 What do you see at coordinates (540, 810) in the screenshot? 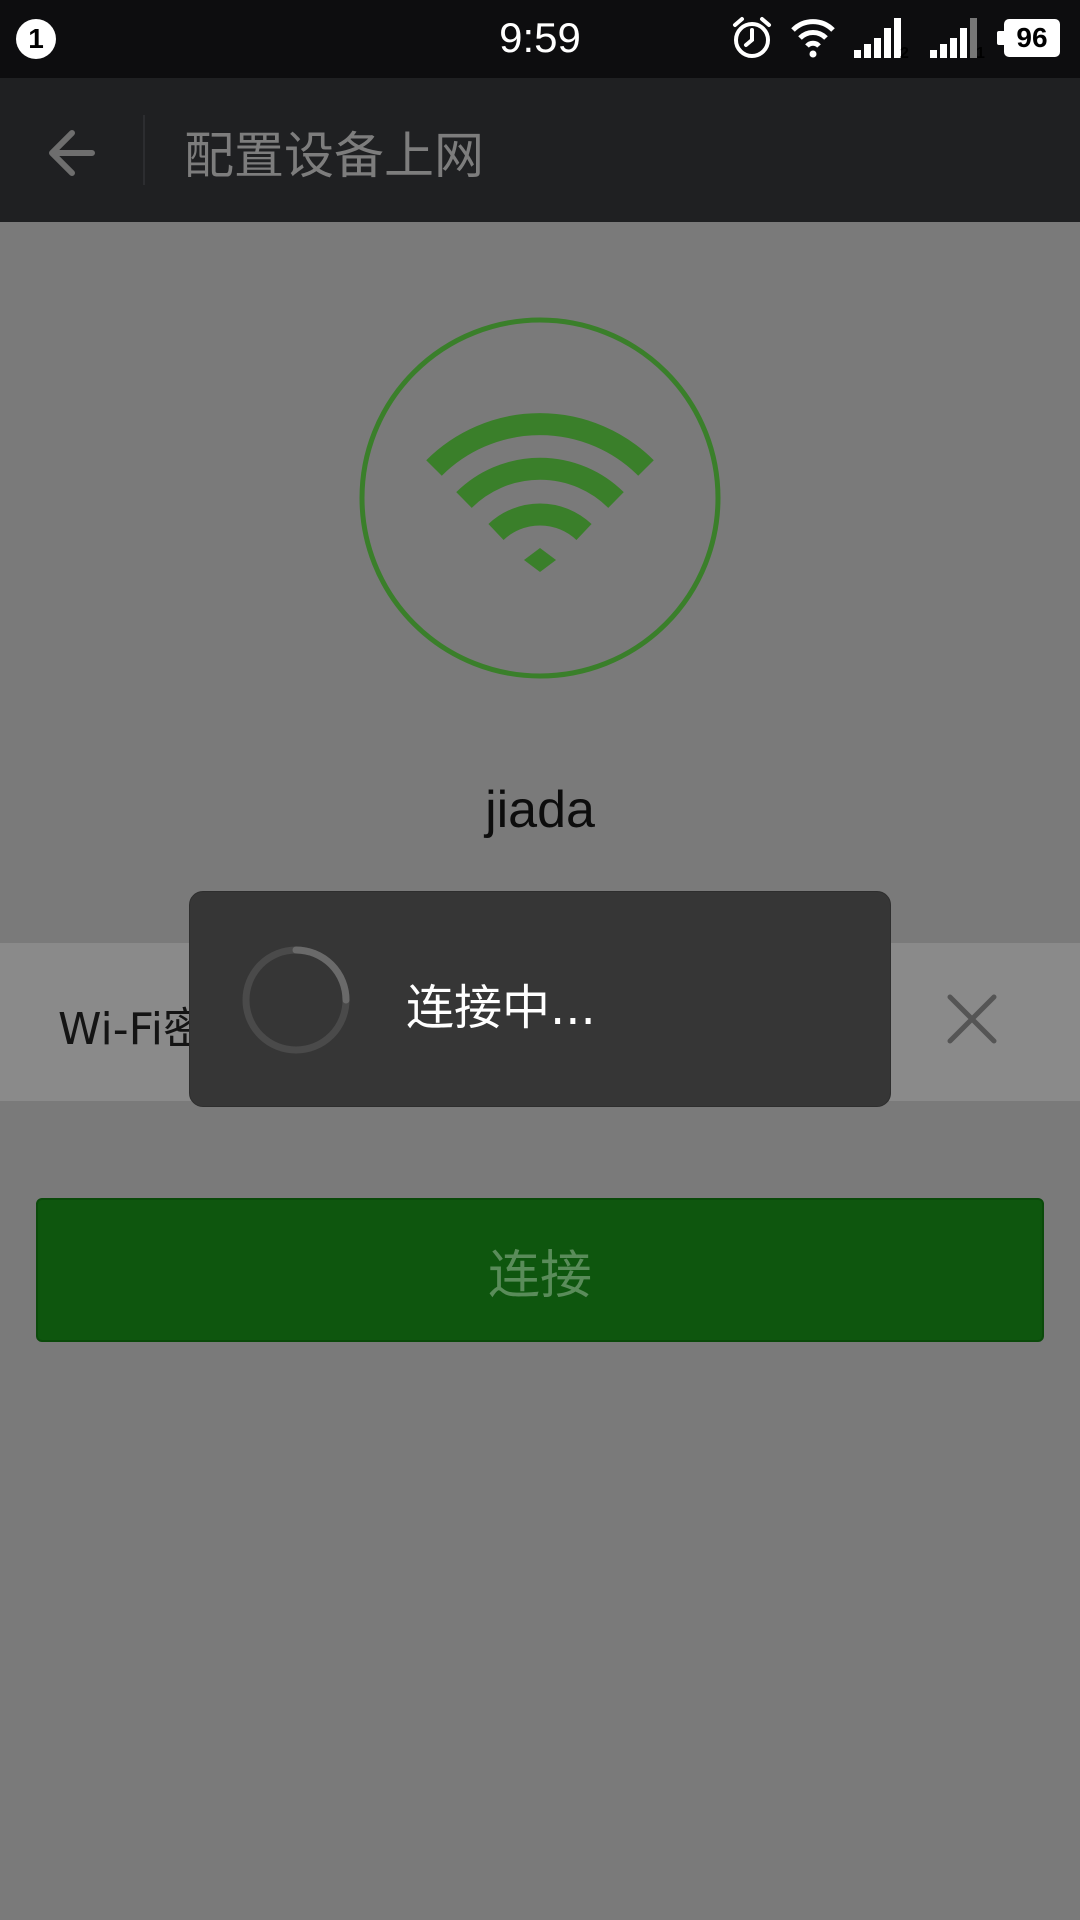
I see `wifi-ssid: jiada` at bounding box center [540, 810].